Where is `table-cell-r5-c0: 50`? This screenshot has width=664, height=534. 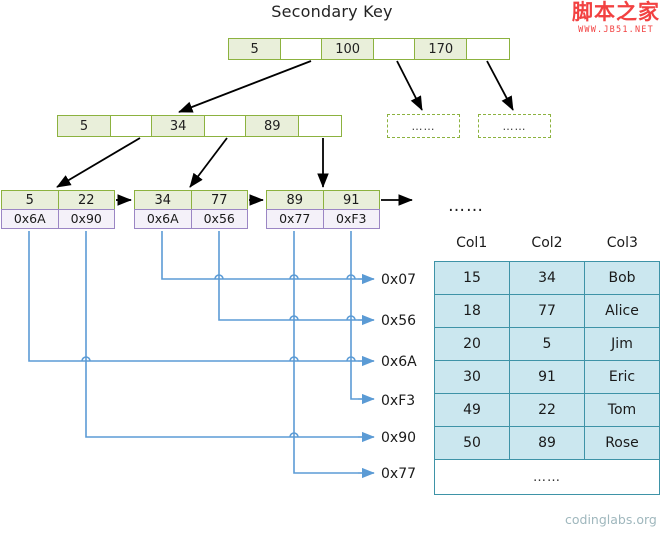
table-cell-r5-c0: 50 is located at coordinates (472, 443).